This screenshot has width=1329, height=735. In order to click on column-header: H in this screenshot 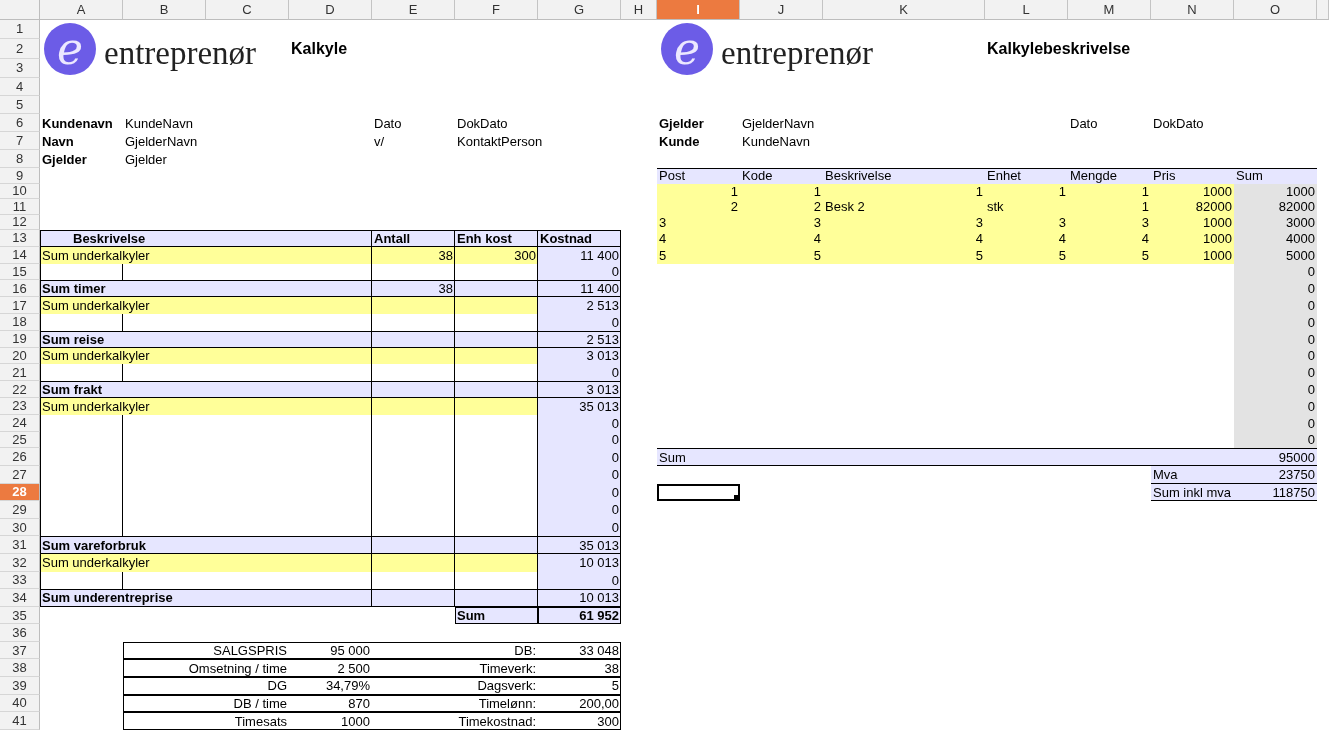, I will do `click(639, 10)`.